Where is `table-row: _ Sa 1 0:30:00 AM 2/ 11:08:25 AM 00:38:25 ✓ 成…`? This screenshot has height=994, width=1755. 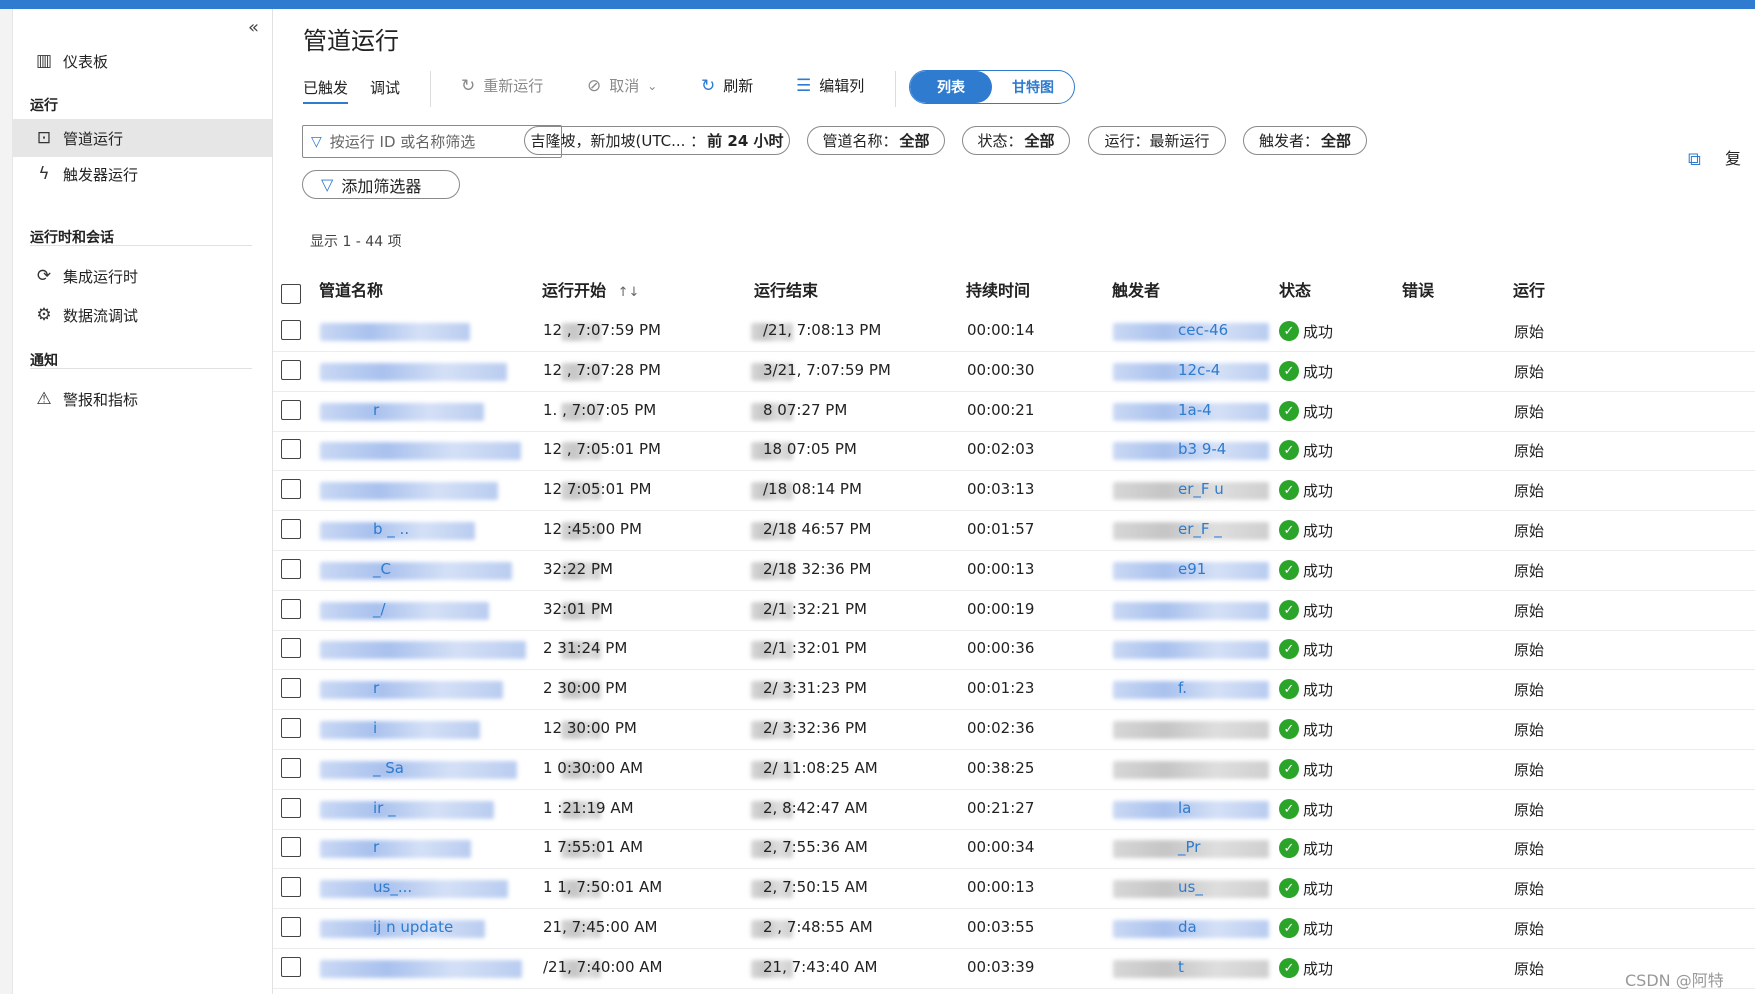
table-row: _ Sa 1 0:30:00 AM 2/ 11:08:25 AM 00:38:25 ✓ 成… is located at coordinates (1014, 769).